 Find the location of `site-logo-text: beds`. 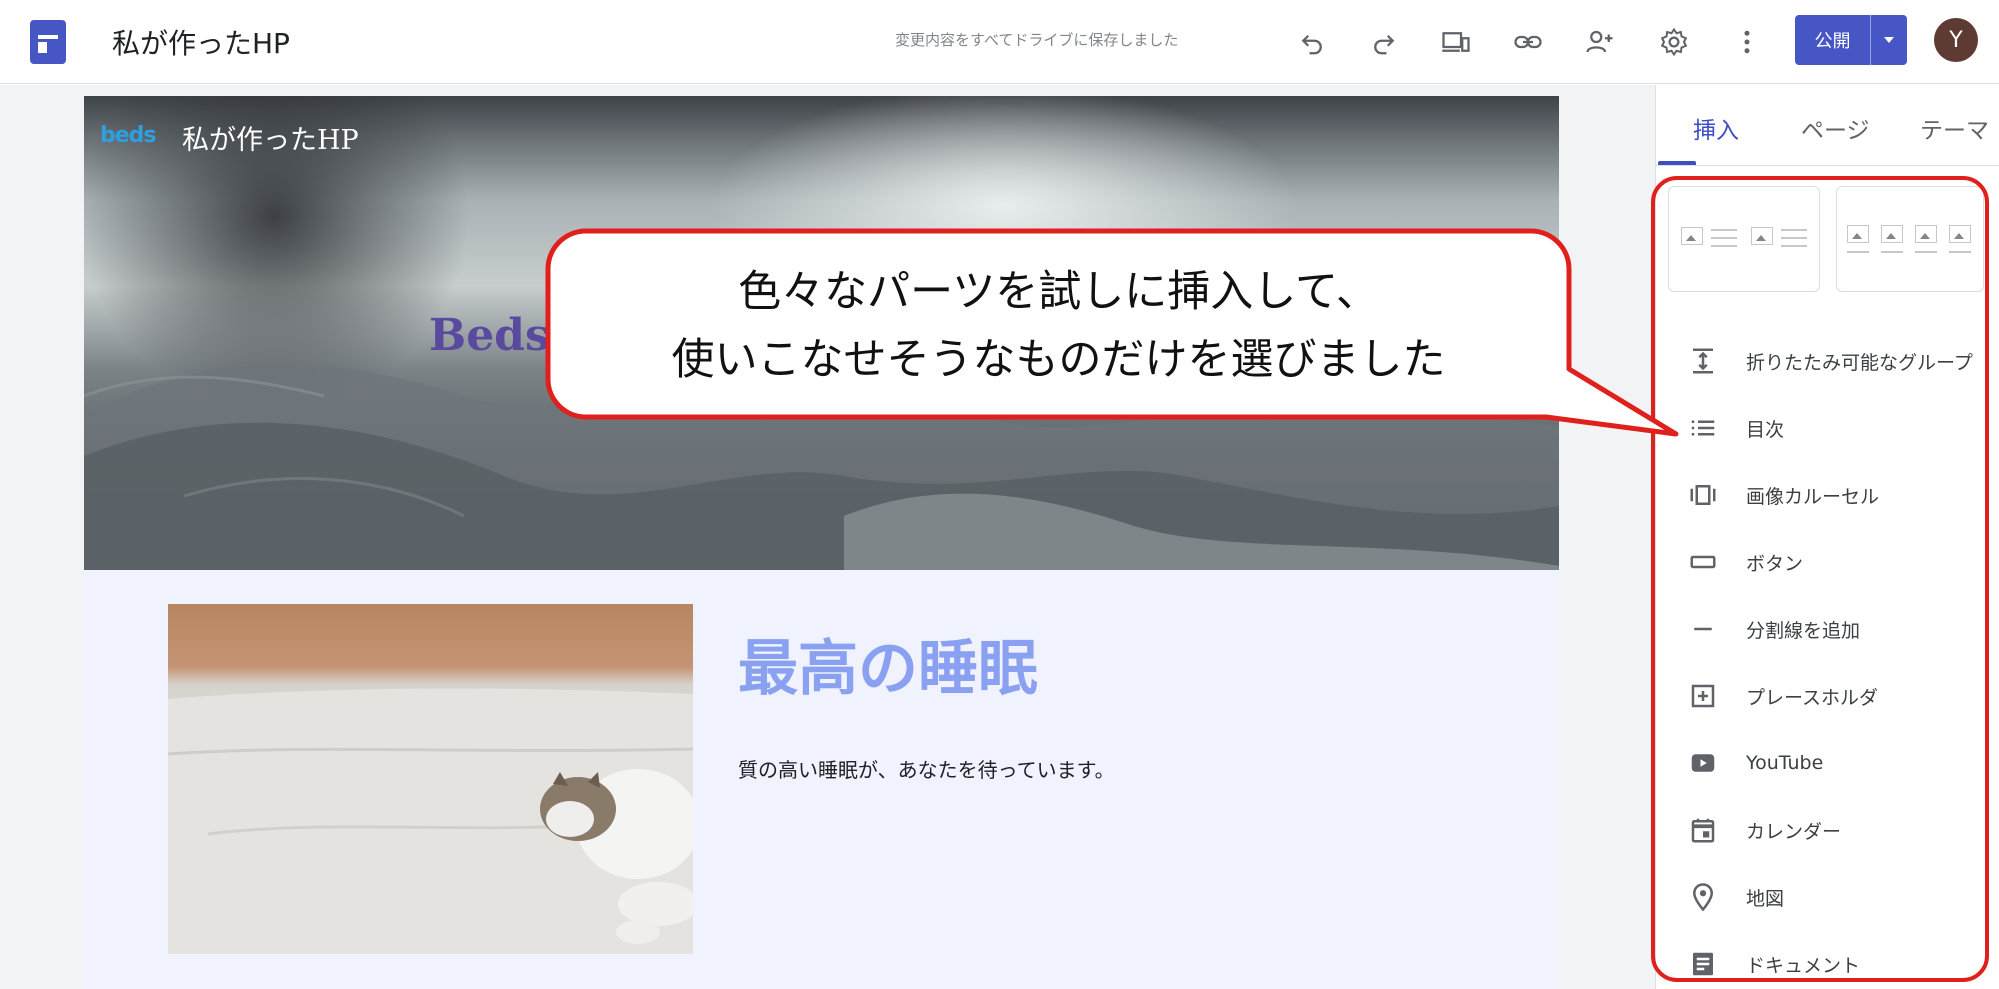

site-logo-text: beds is located at coordinates (128, 135).